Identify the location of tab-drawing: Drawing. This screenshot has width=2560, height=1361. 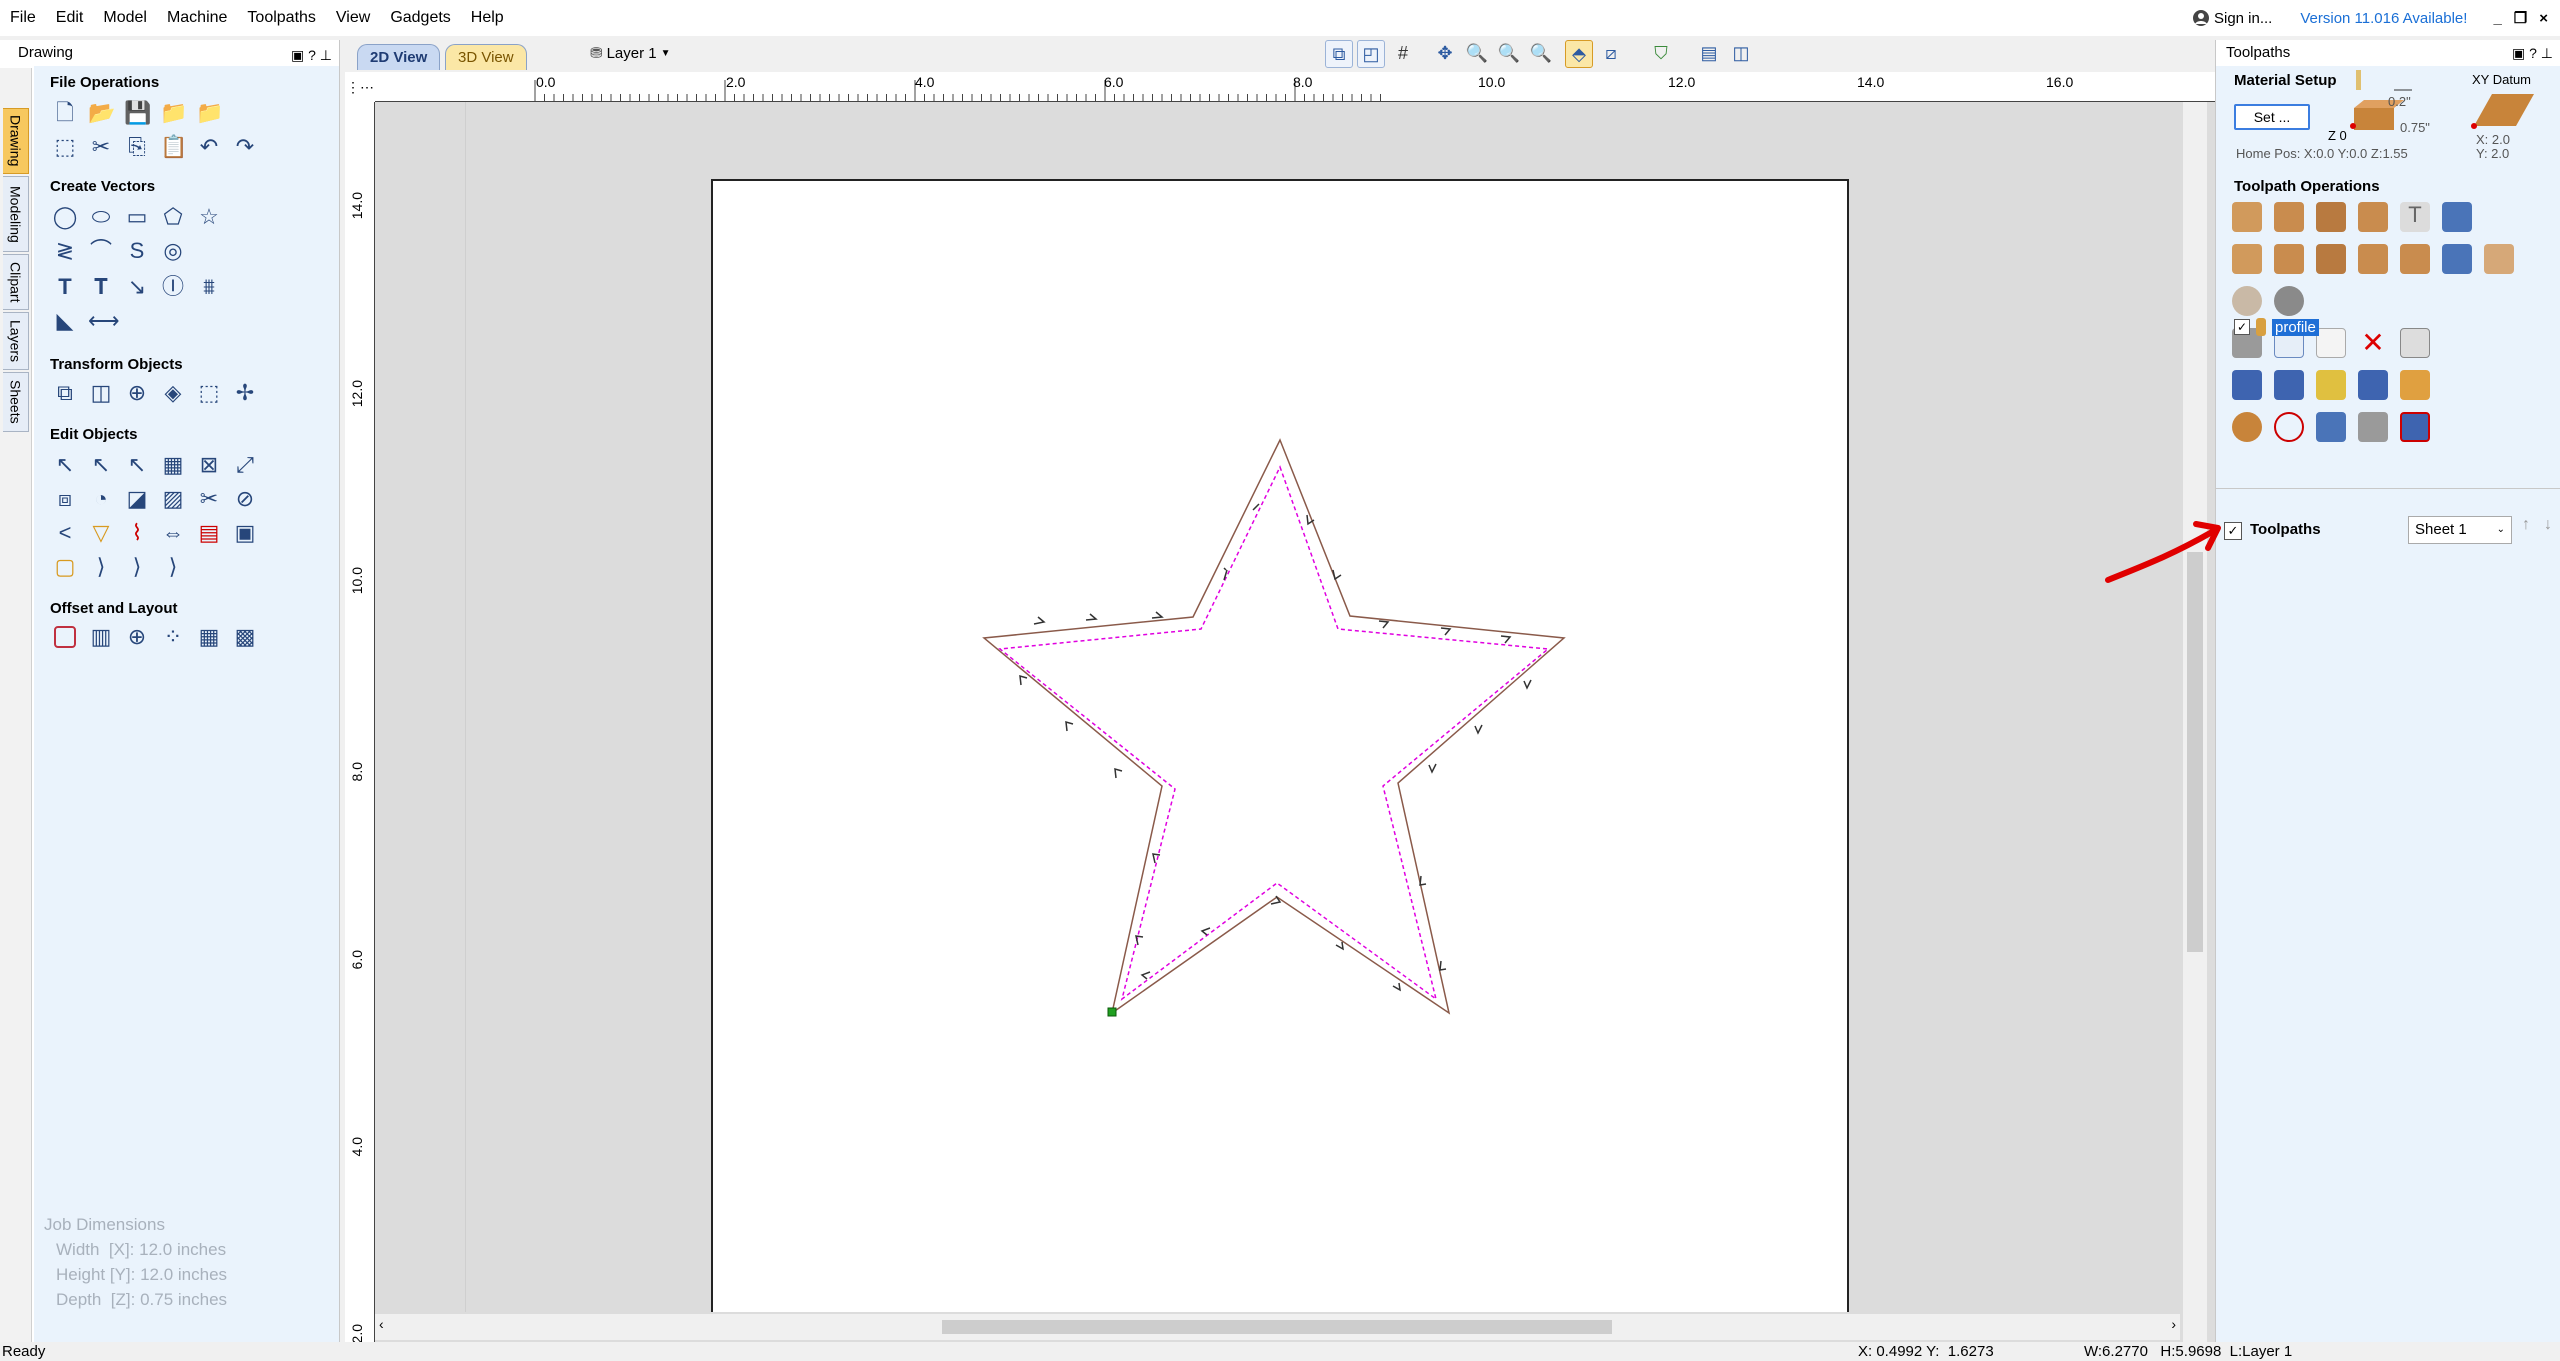
(16, 141).